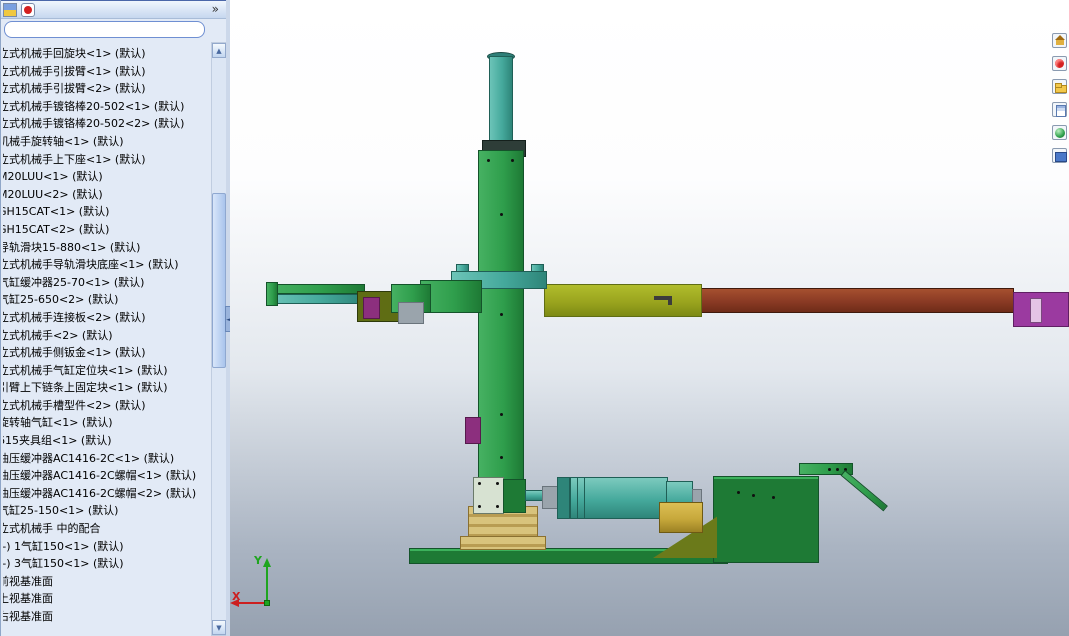 This screenshot has width=1069, height=636. I want to click on tree-item: 上视基准面, so click(106, 599).